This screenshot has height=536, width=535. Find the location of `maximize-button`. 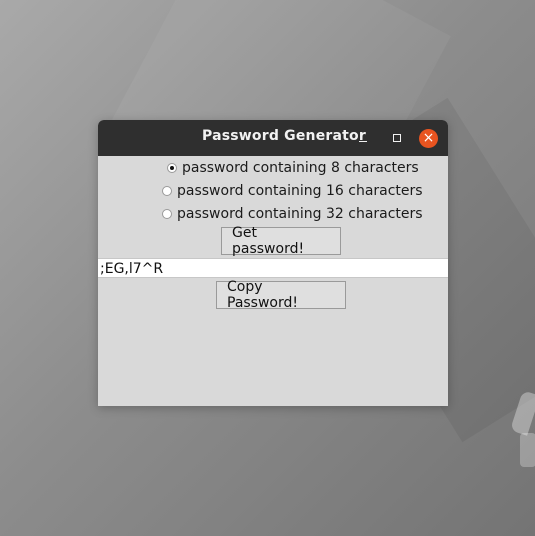

maximize-button is located at coordinates (397, 138).